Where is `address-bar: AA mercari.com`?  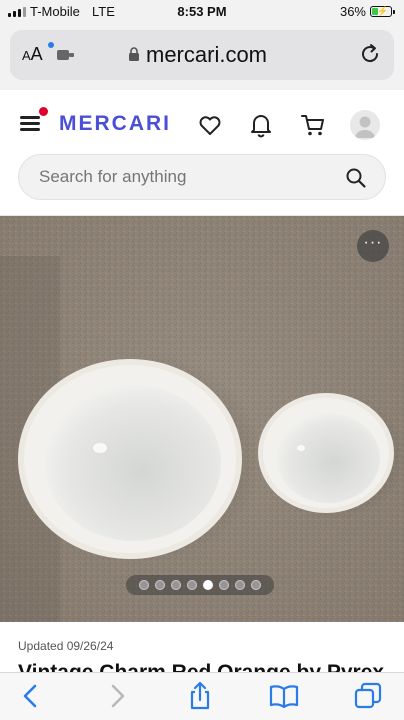
address-bar: AA mercari.com is located at coordinates (202, 55).